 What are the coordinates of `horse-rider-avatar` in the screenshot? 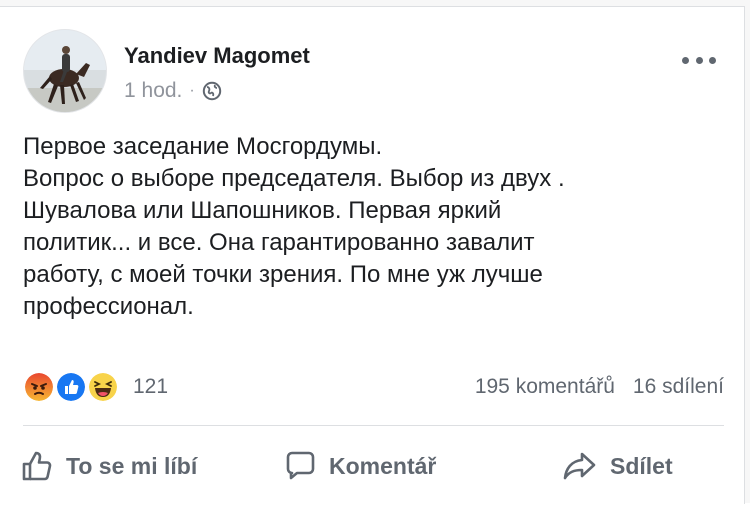 It's located at (65, 71).